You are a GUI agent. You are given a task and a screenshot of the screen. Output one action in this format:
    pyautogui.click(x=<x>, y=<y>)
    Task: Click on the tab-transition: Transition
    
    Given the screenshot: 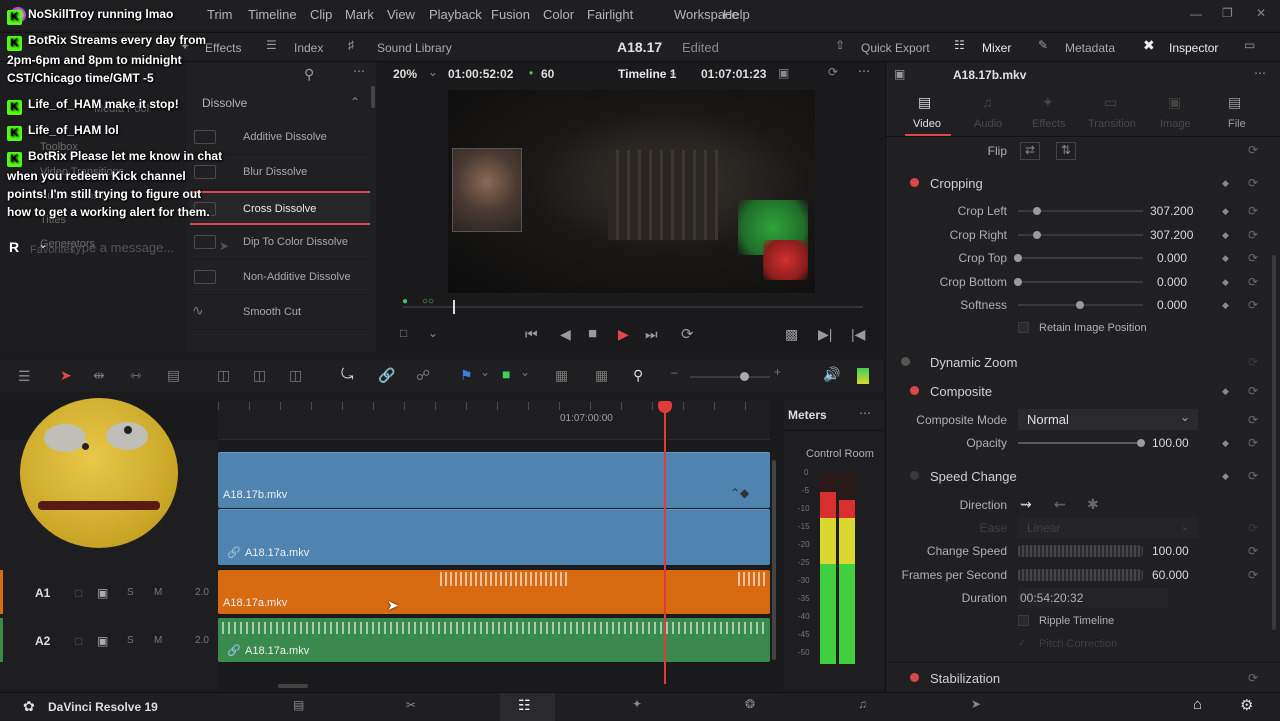 What is the action you would take?
    pyautogui.click(x=1112, y=124)
    